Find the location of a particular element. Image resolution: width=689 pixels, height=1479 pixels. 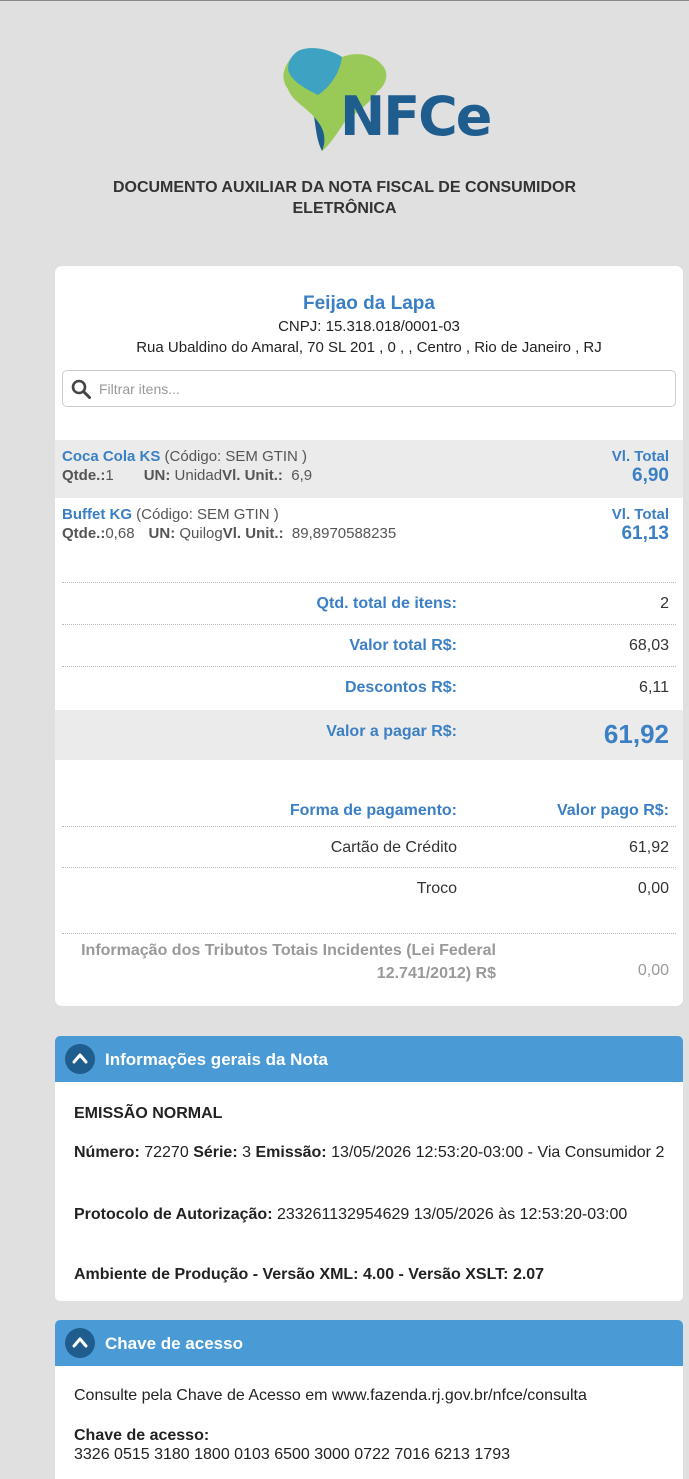

descontos-row: Descontos R$: 6,11 is located at coordinates (369, 687).